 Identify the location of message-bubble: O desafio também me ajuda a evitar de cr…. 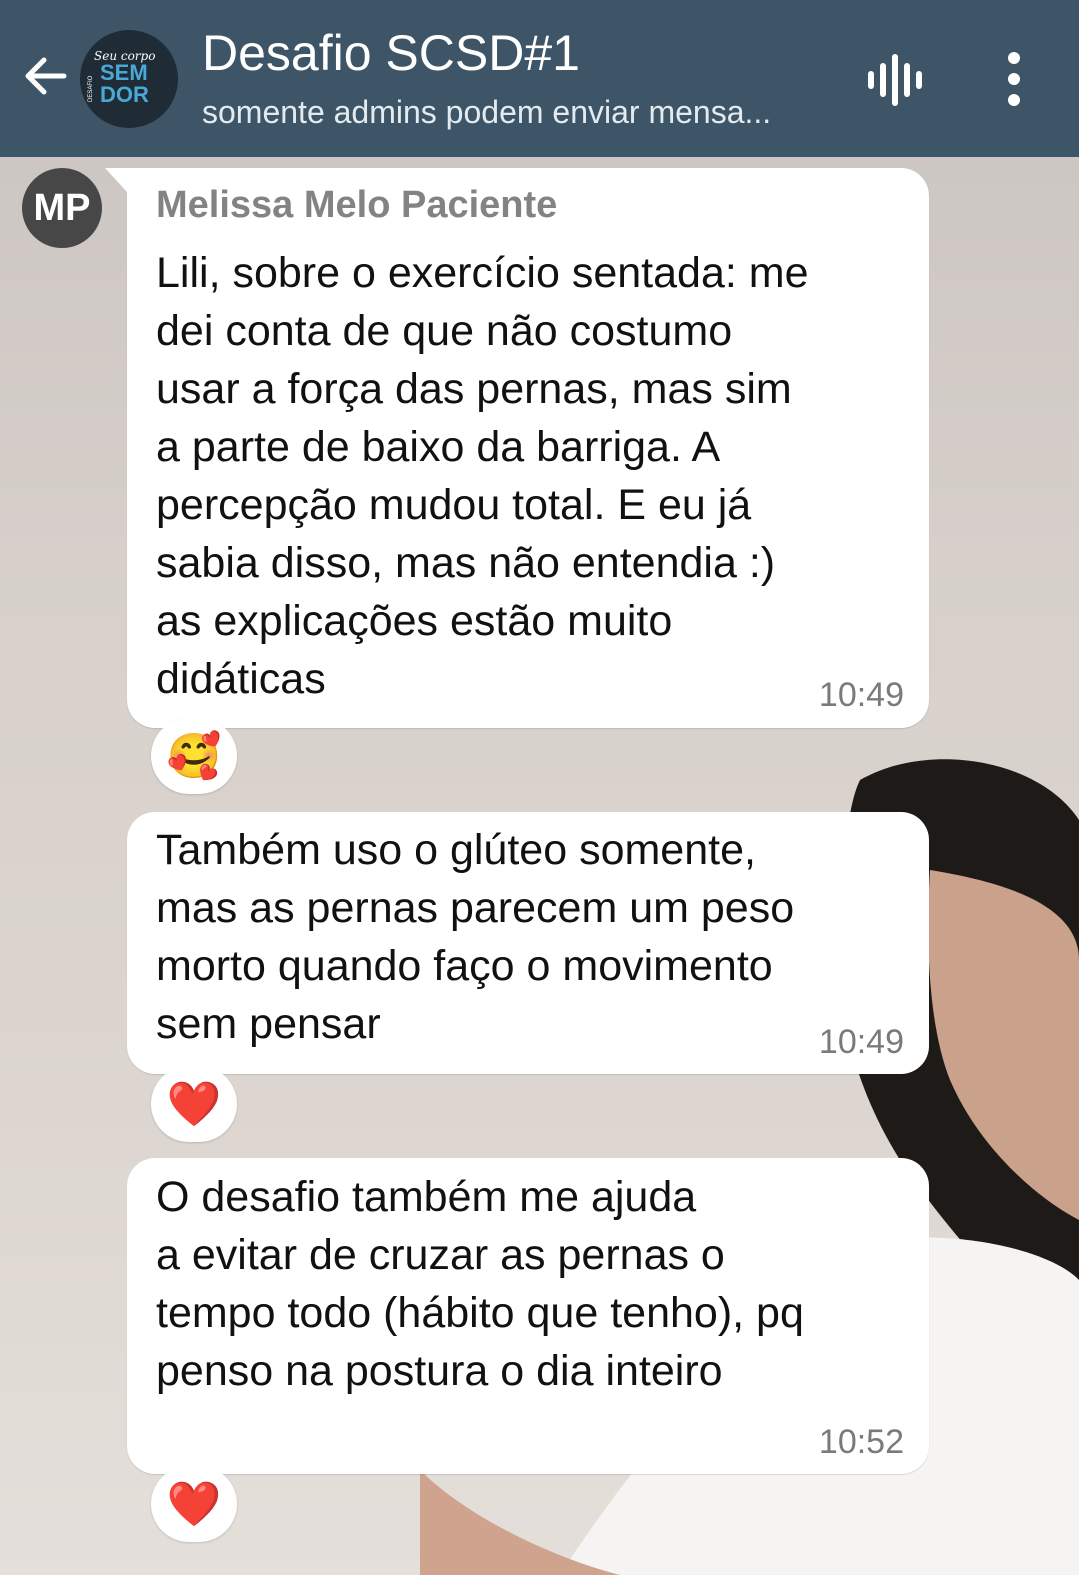
(528, 1316).